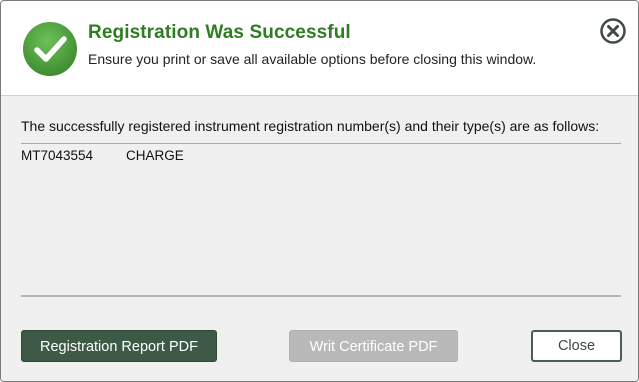  I want to click on registration-number: MT7043554, so click(57, 155).